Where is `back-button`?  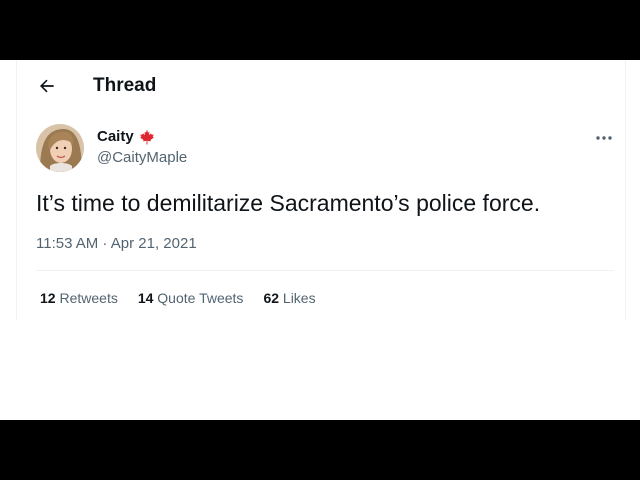 back-button is located at coordinates (47, 86).